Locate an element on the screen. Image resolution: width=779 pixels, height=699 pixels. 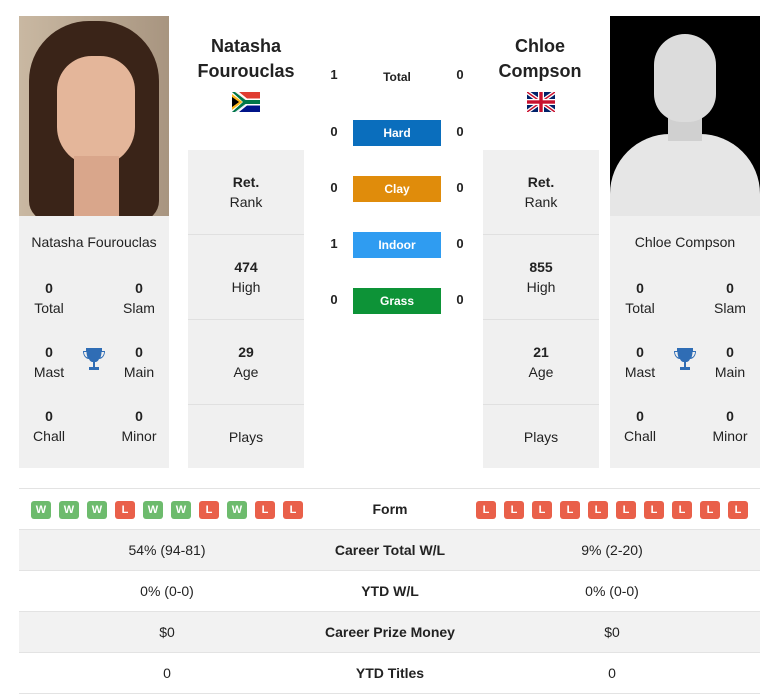
player1-rank-card: Ret. Rank 474 High 29 Age Plays is located at coordinates (246, 309).